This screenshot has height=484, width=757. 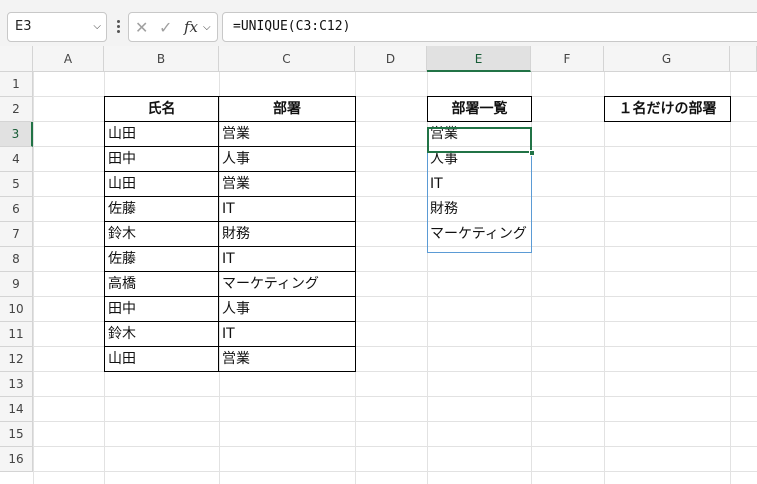 I want to click on row-header-16: 16, so click(x=16, y=459).